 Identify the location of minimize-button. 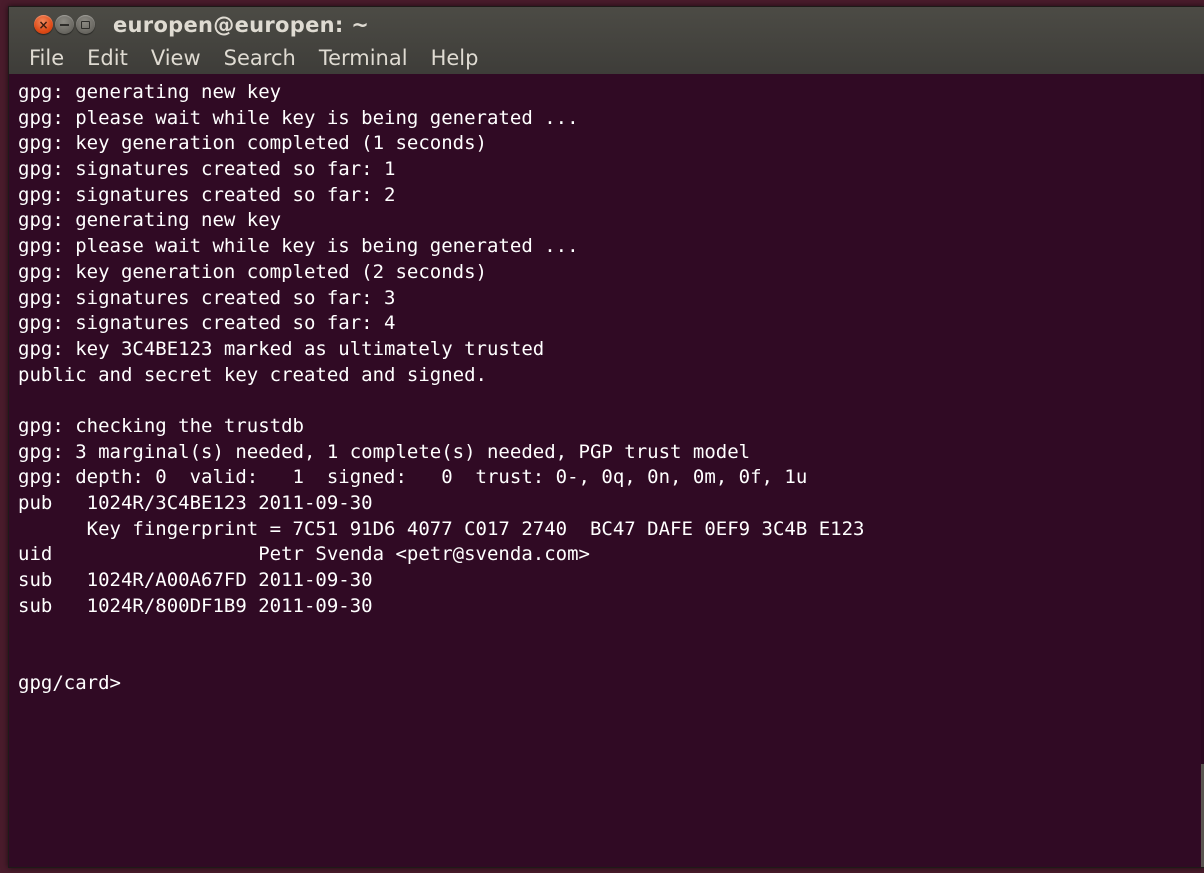
(64, 24).